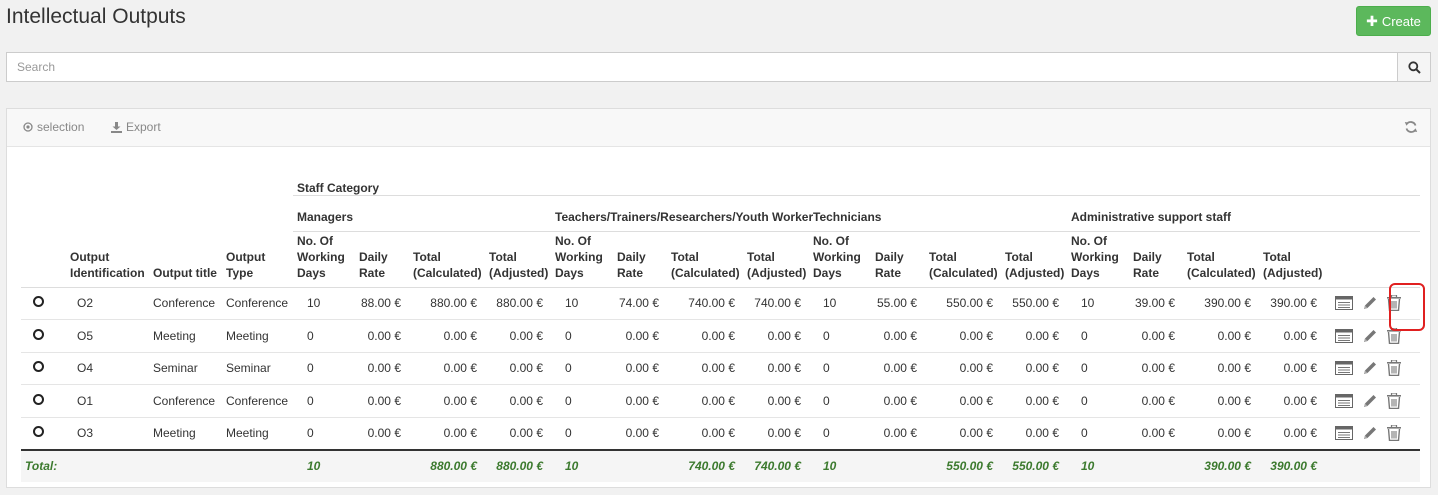  What do you see at coordinates (61, 127) in the screenshot?
I see `selection-label: selection` at bounding box center [61, 127].